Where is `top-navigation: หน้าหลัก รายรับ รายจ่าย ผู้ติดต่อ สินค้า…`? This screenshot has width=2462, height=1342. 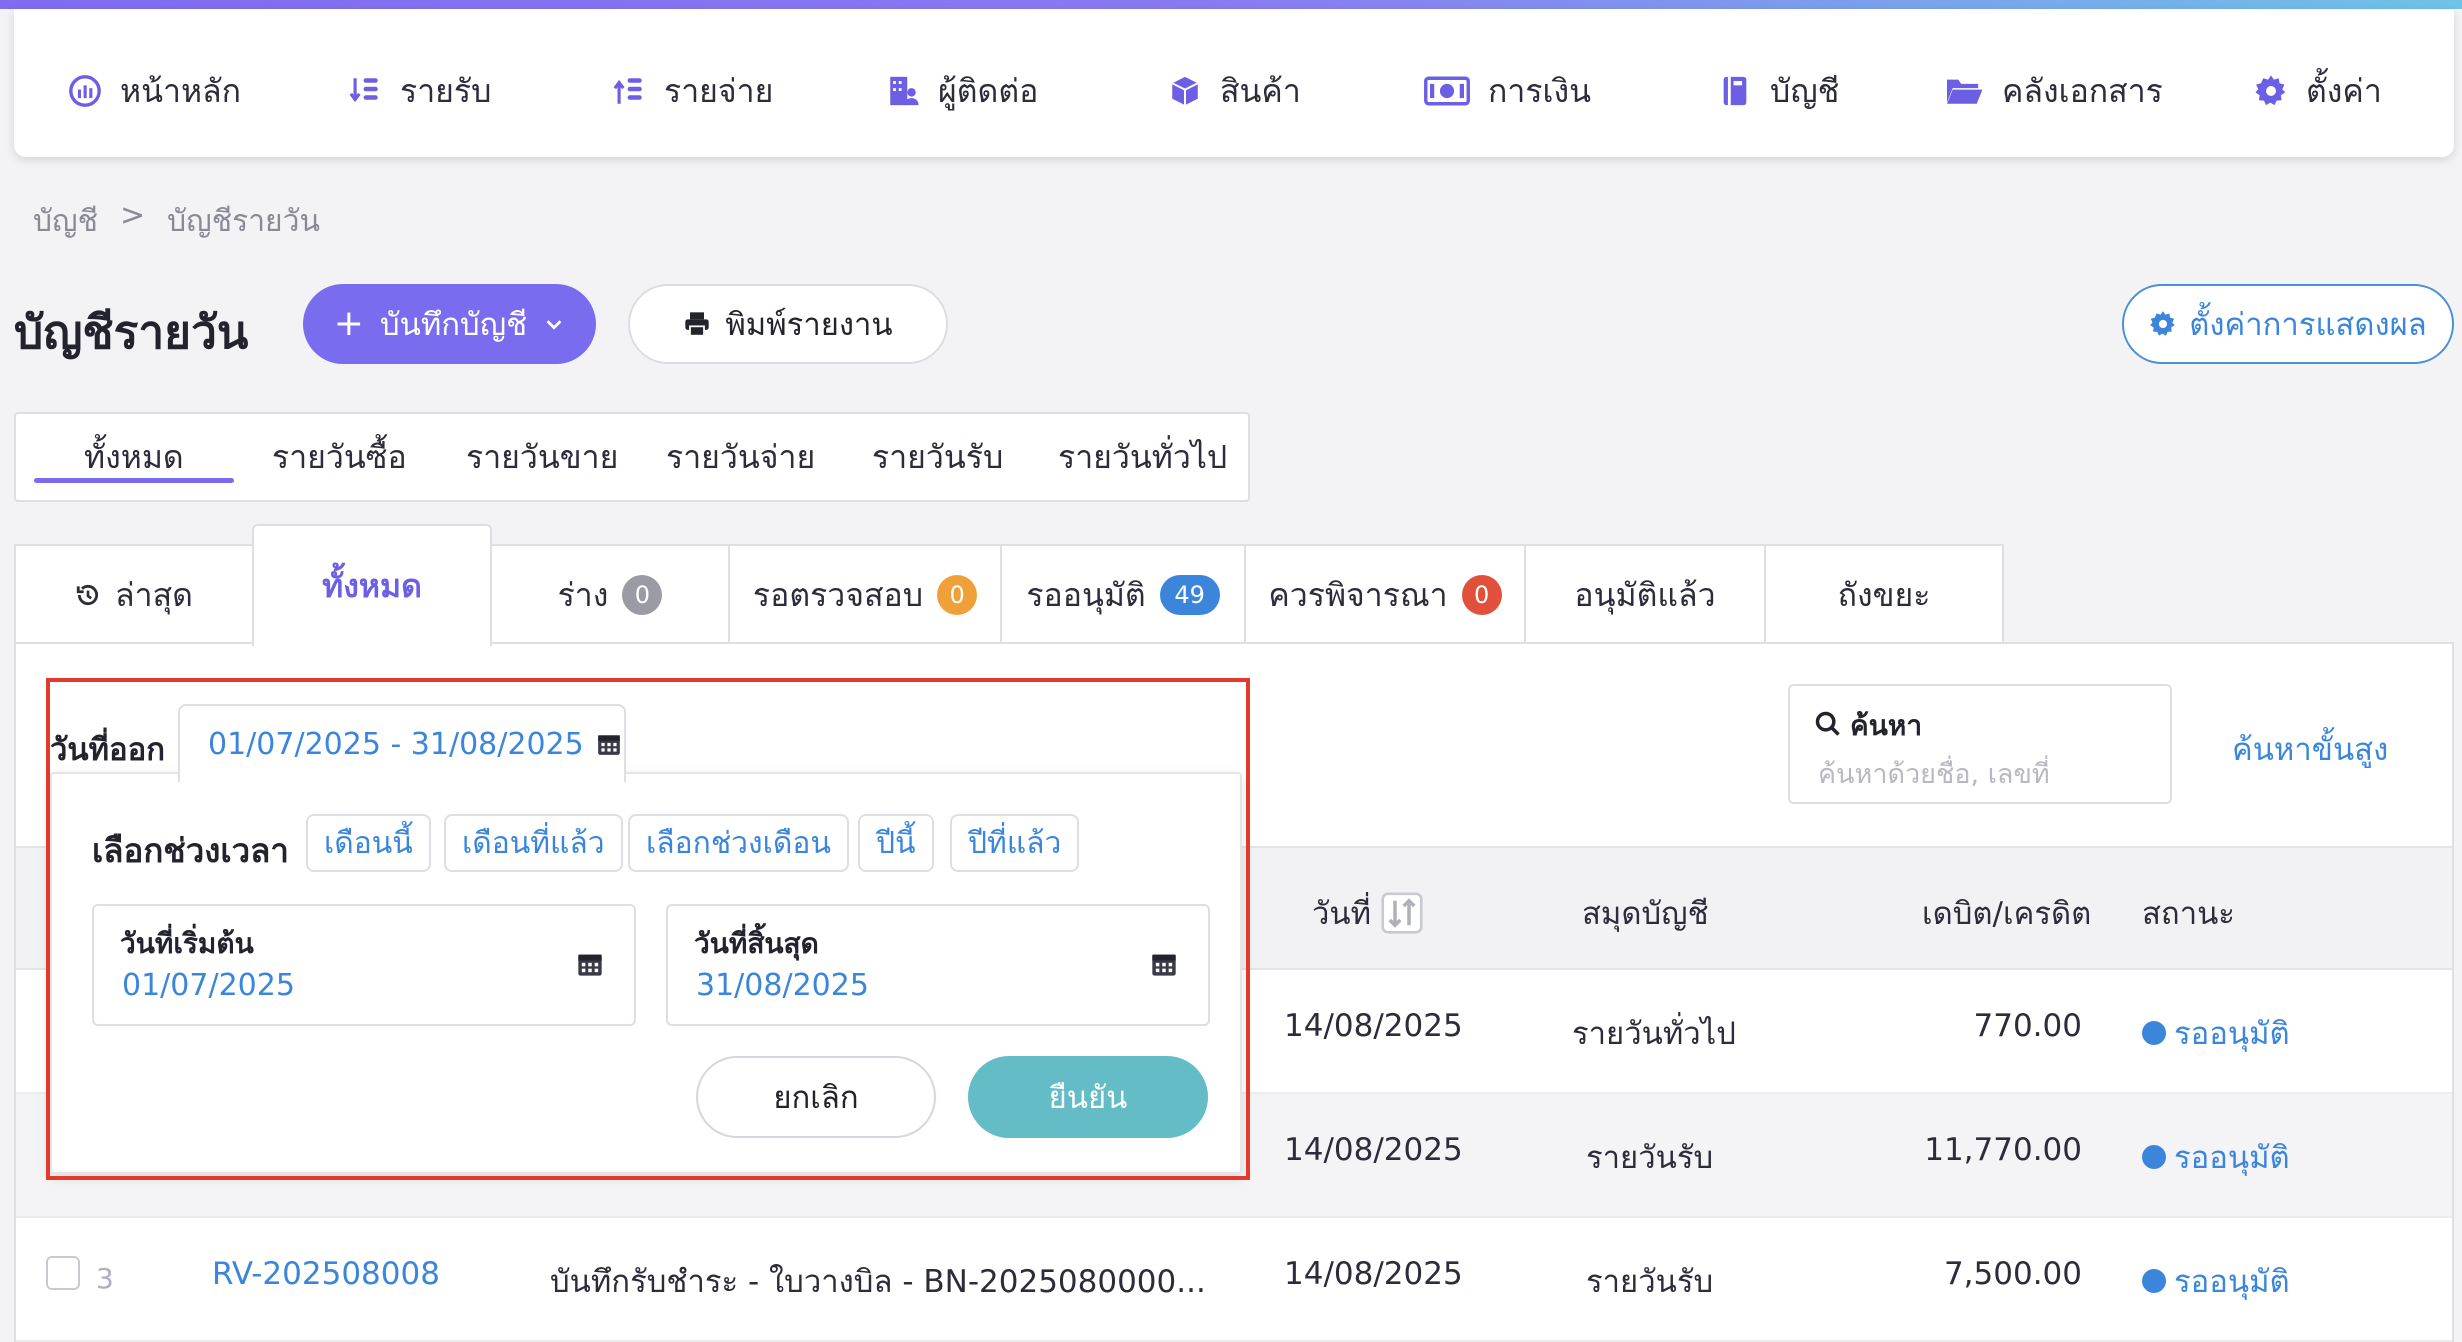
top-navigation: หน้าหลัก รายรับ รายจ่าย ผู้ติดต่อ สินค้า… is located at coordinates (1234, 83).